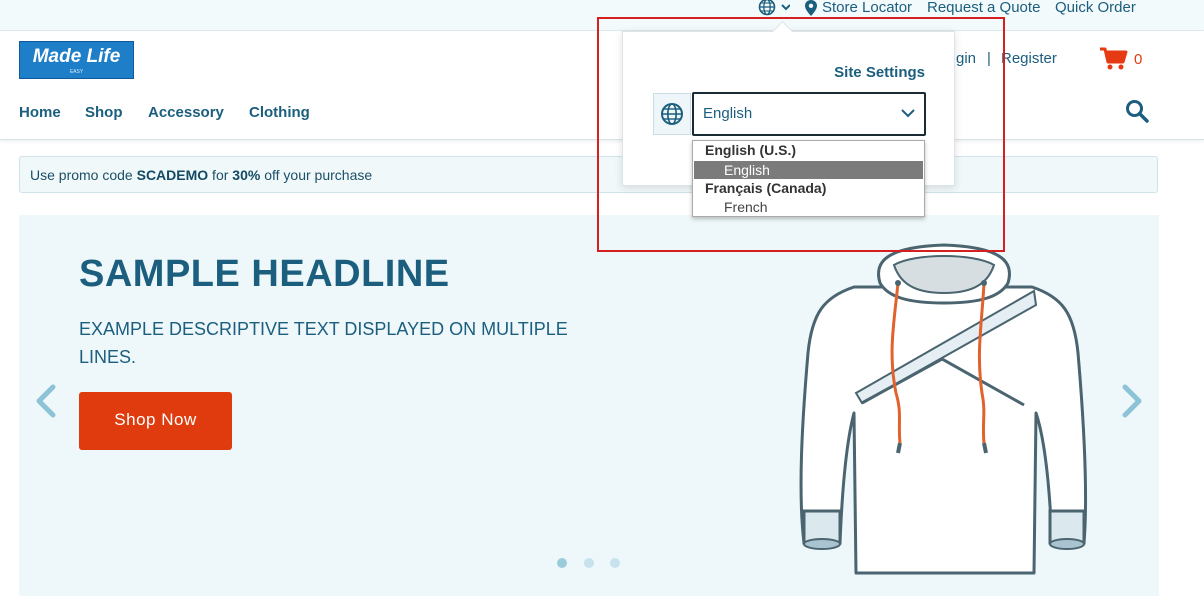 The height and width of the screenshot is (596, 1204). I want to click on request-quote-link: Request a Quote, so click(983, 8).